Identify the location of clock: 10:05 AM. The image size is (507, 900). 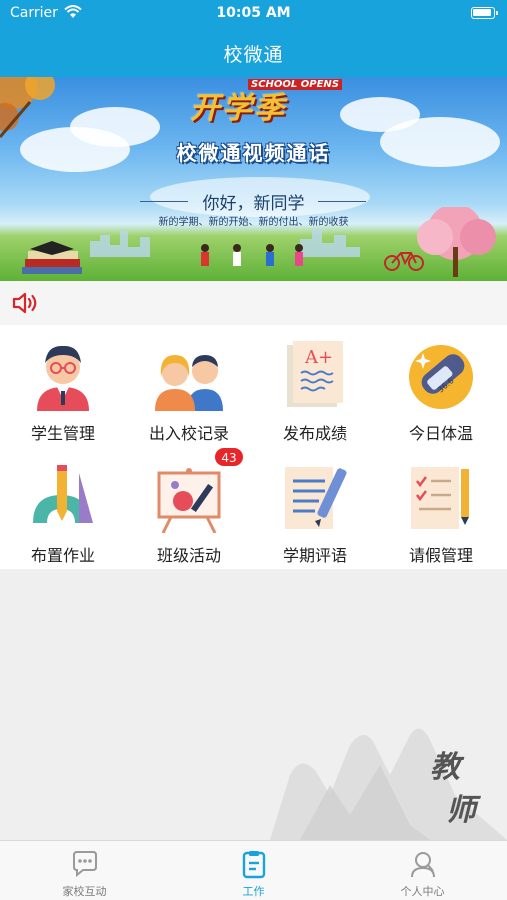
(253, 13).